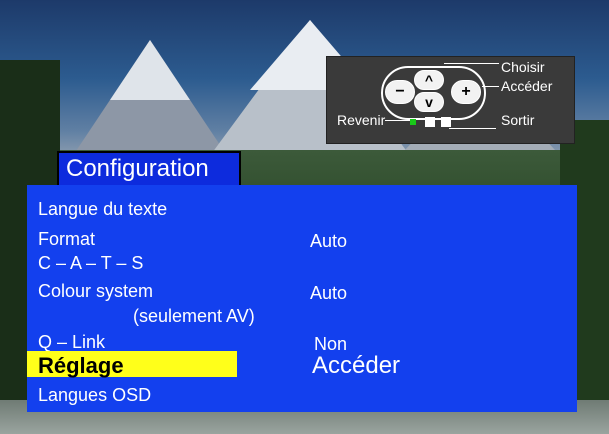 The height and width of the screenshot is (434, 609). Describe the element at coordinates (466, 92) in the screenshot. I see `plus-button-icon: +` at that location.